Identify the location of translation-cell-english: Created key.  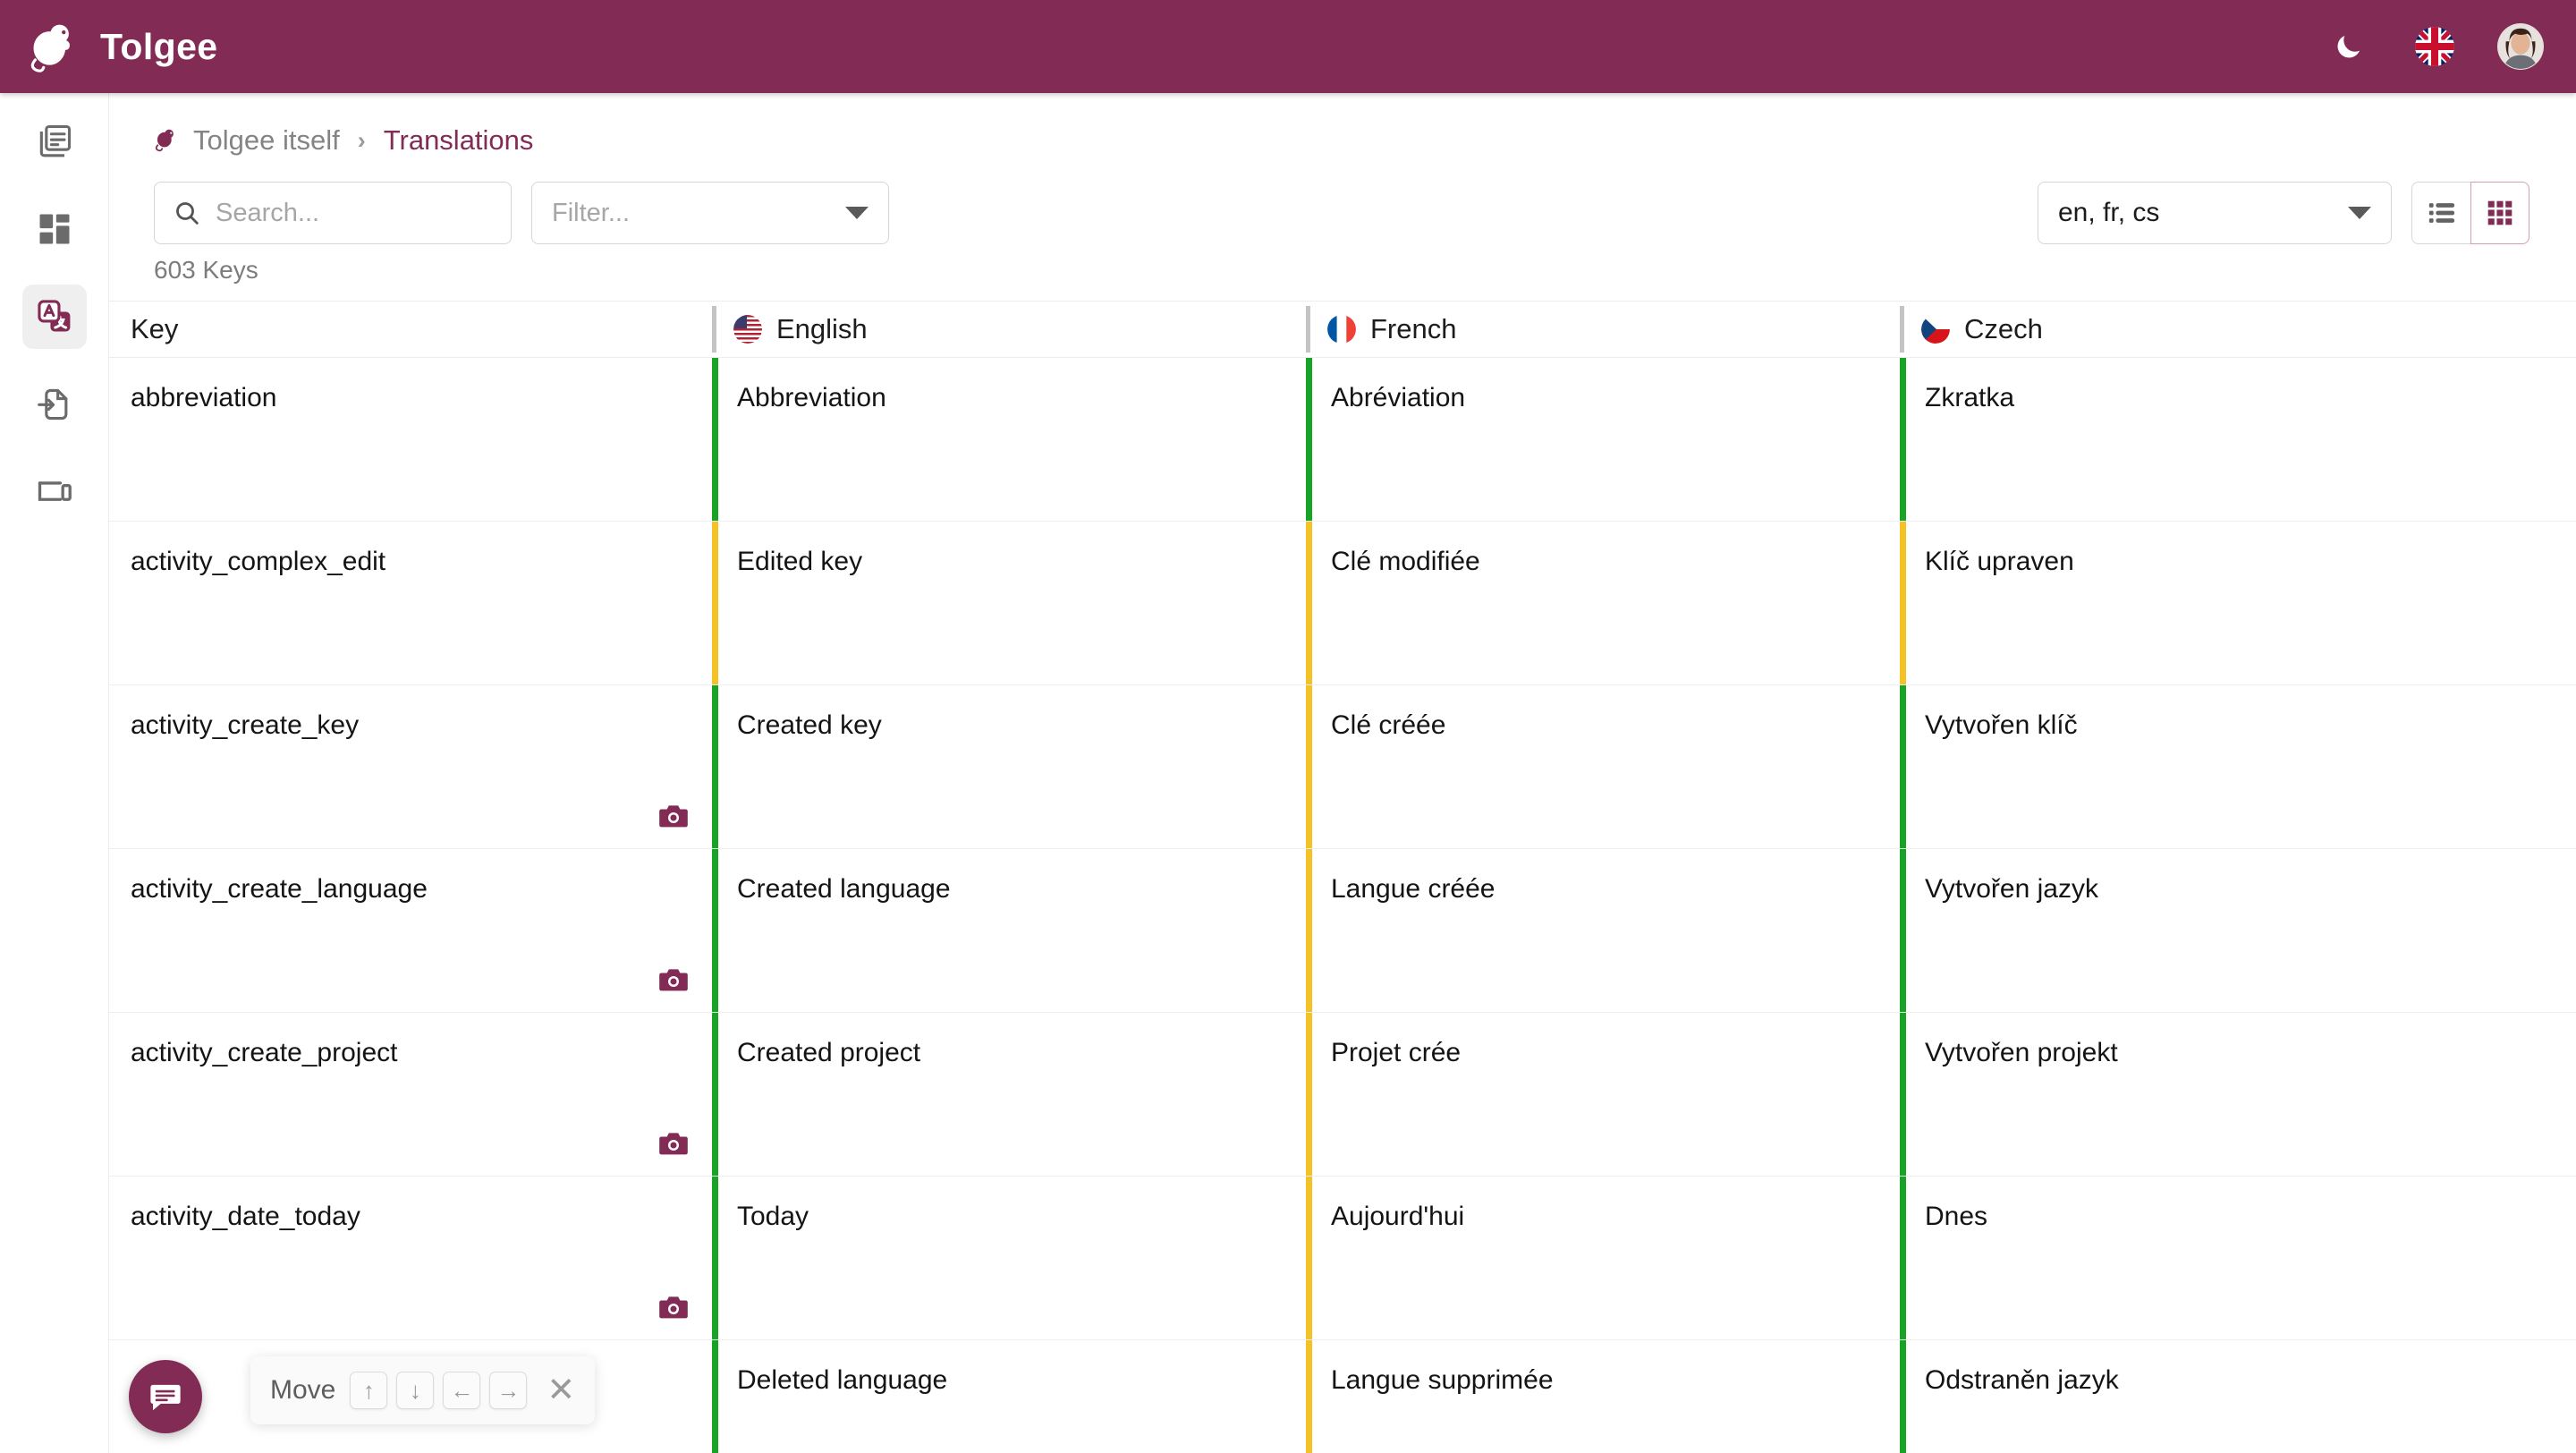
(1009, 766).